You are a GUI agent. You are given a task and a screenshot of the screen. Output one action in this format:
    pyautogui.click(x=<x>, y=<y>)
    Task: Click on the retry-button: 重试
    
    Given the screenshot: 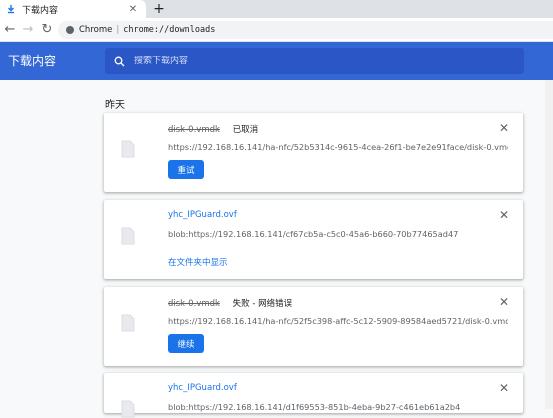 What is the action you would take?
    pyautogui.click(x=186, y=169)
    